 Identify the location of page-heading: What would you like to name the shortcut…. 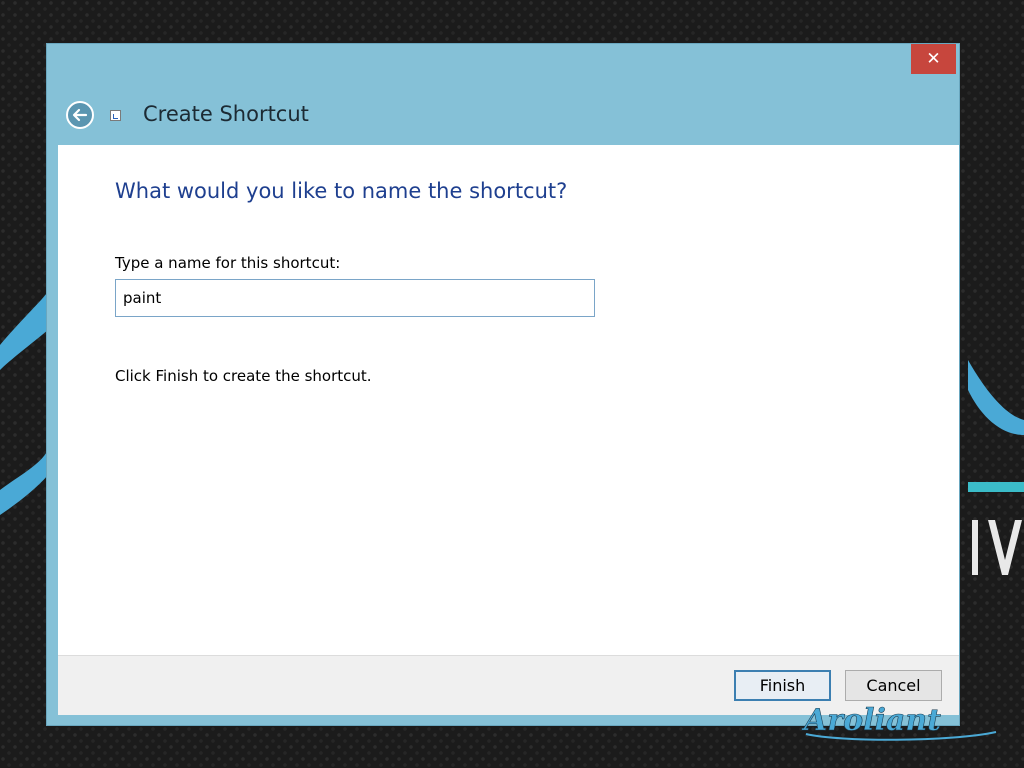
(341, 191).